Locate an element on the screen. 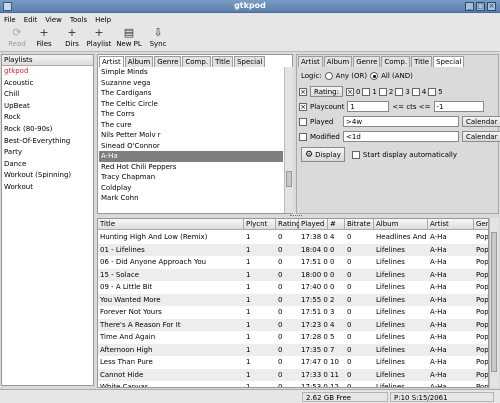 Image resolution: width=500 pixels, height=403 pixels. special-tab-genre: Genre is located at coordinates (367, 61).